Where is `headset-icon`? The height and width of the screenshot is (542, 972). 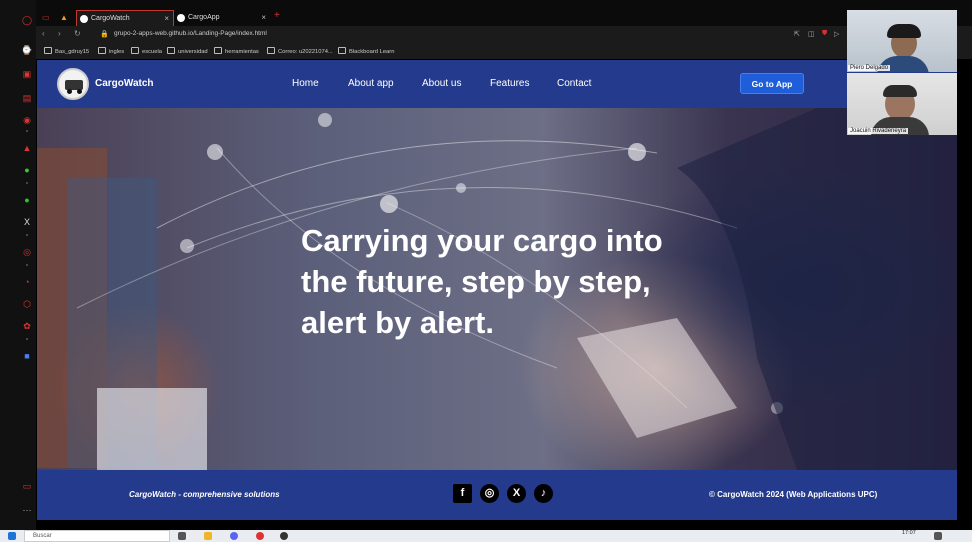
headset-icon is located at coordinates (904, 31).